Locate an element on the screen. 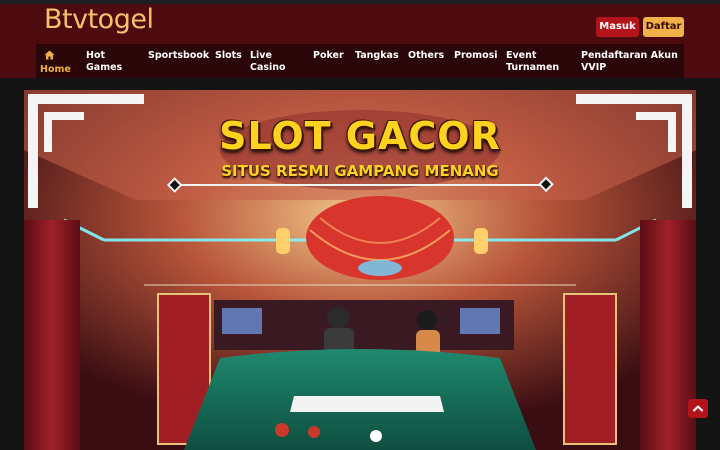  nav-item-pendaftaran-vvip: Pendaftaran Akun VVIP is located at coordinates (631, 62).